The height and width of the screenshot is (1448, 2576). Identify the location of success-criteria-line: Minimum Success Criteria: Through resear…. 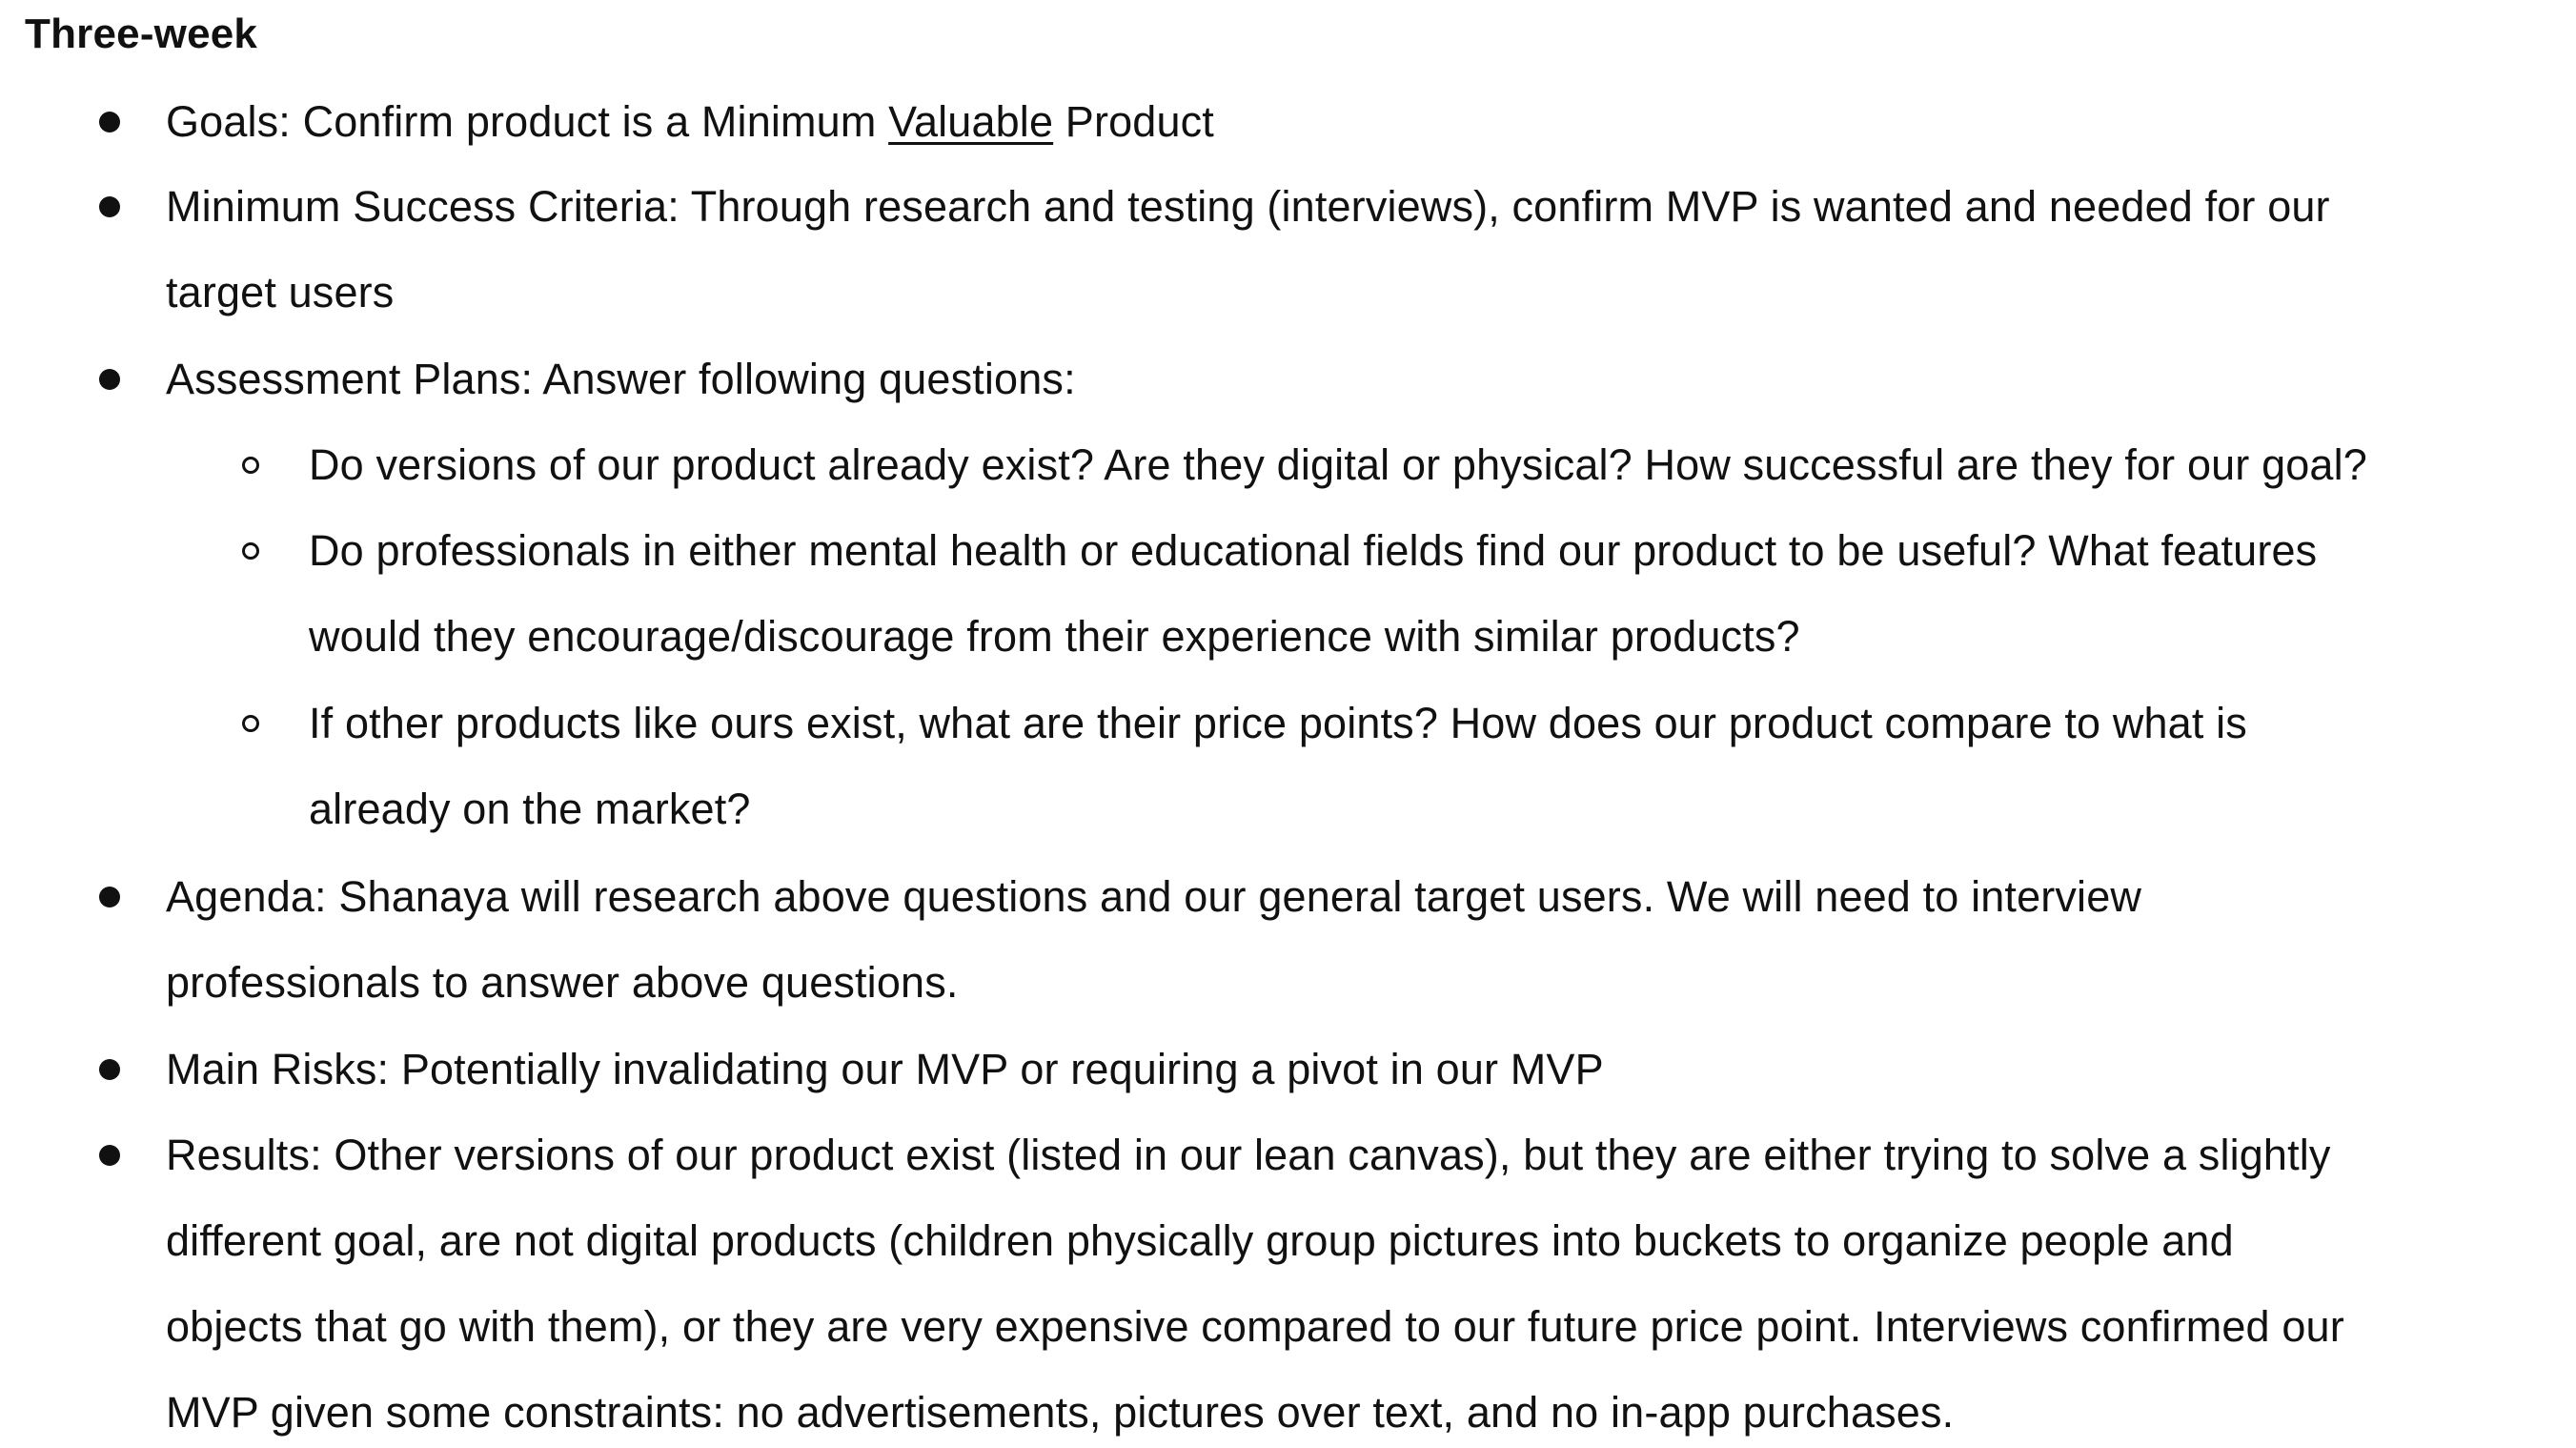
(1248, 206).